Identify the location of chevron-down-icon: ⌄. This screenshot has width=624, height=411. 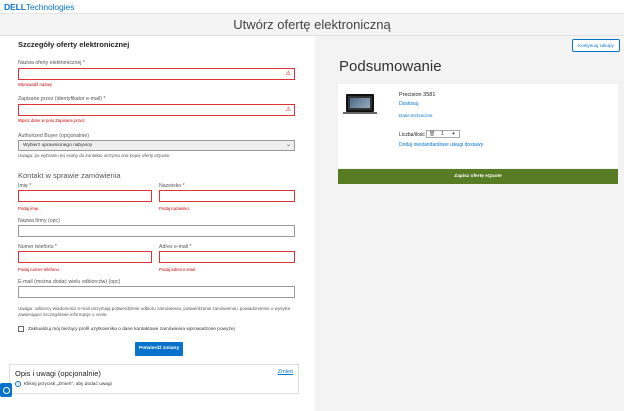
(288, 145).